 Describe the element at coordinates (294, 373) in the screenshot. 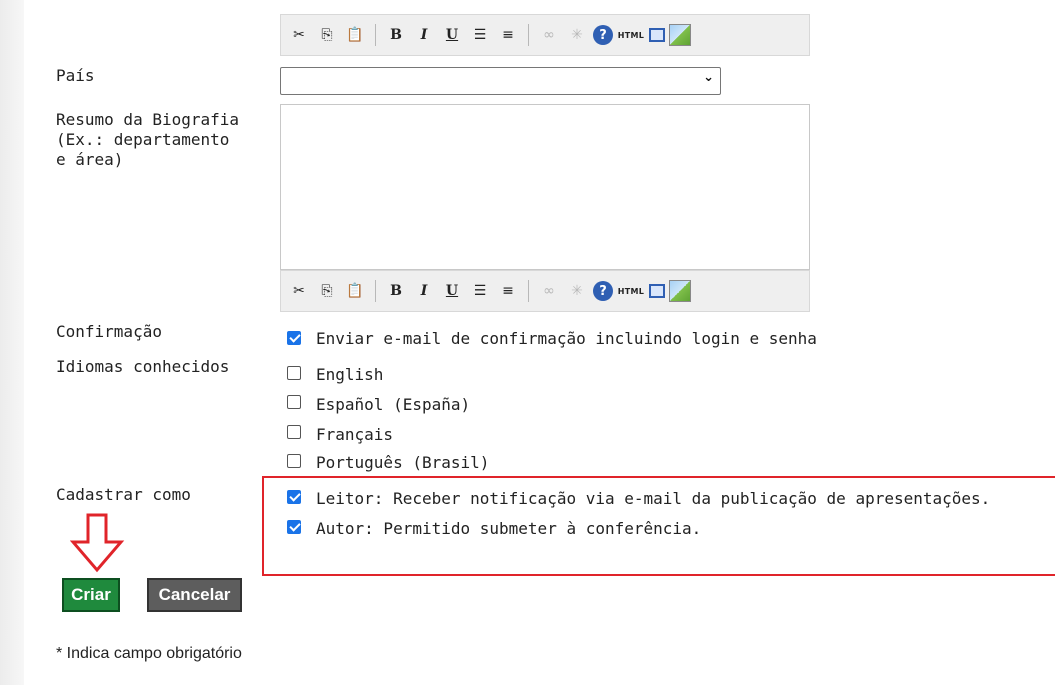

I see `language-checkbox-english` at that location.